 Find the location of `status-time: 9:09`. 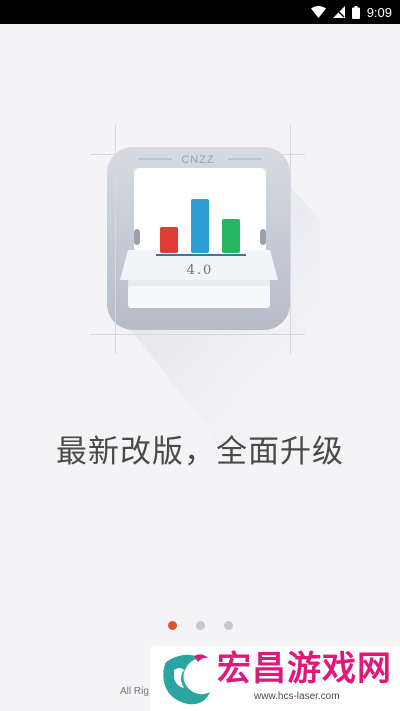

status-time: 9:09 is located at coordinates (379, 12).